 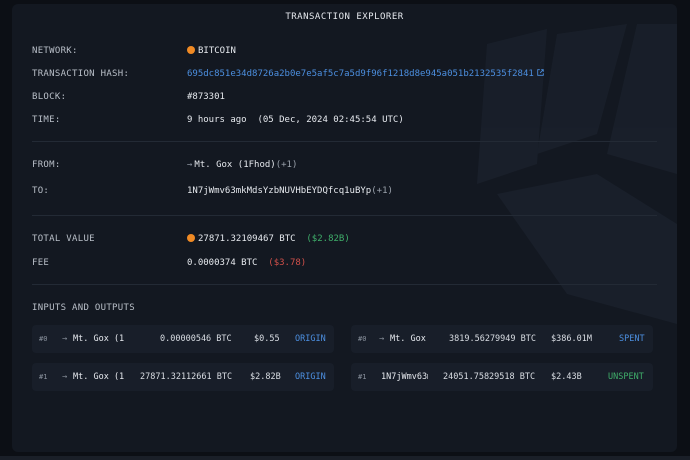 I want to click on output-entity-name: Mt. Gox (1Fhod), so click(x=411, y=339).